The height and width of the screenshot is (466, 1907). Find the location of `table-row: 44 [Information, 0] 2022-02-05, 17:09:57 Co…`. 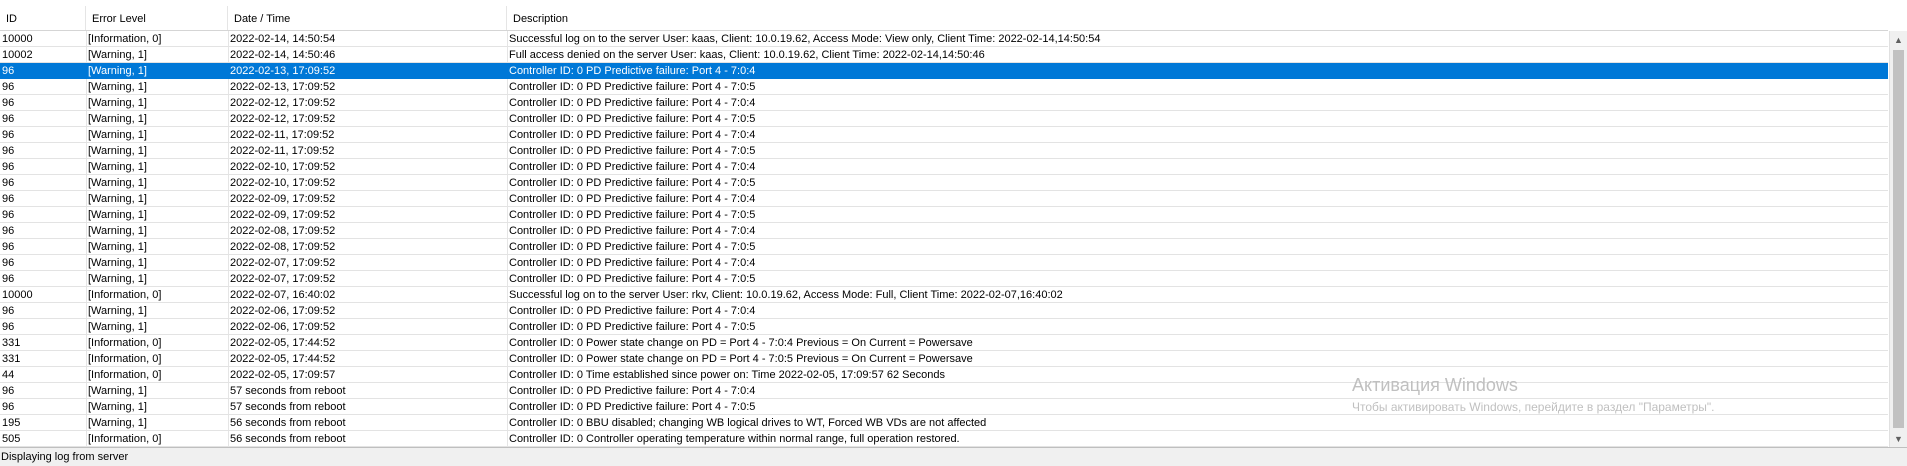

table-row: 44 [Information, 0] 2022-02-05, 17:09:57 Co… is located at coordinates (944, 375).